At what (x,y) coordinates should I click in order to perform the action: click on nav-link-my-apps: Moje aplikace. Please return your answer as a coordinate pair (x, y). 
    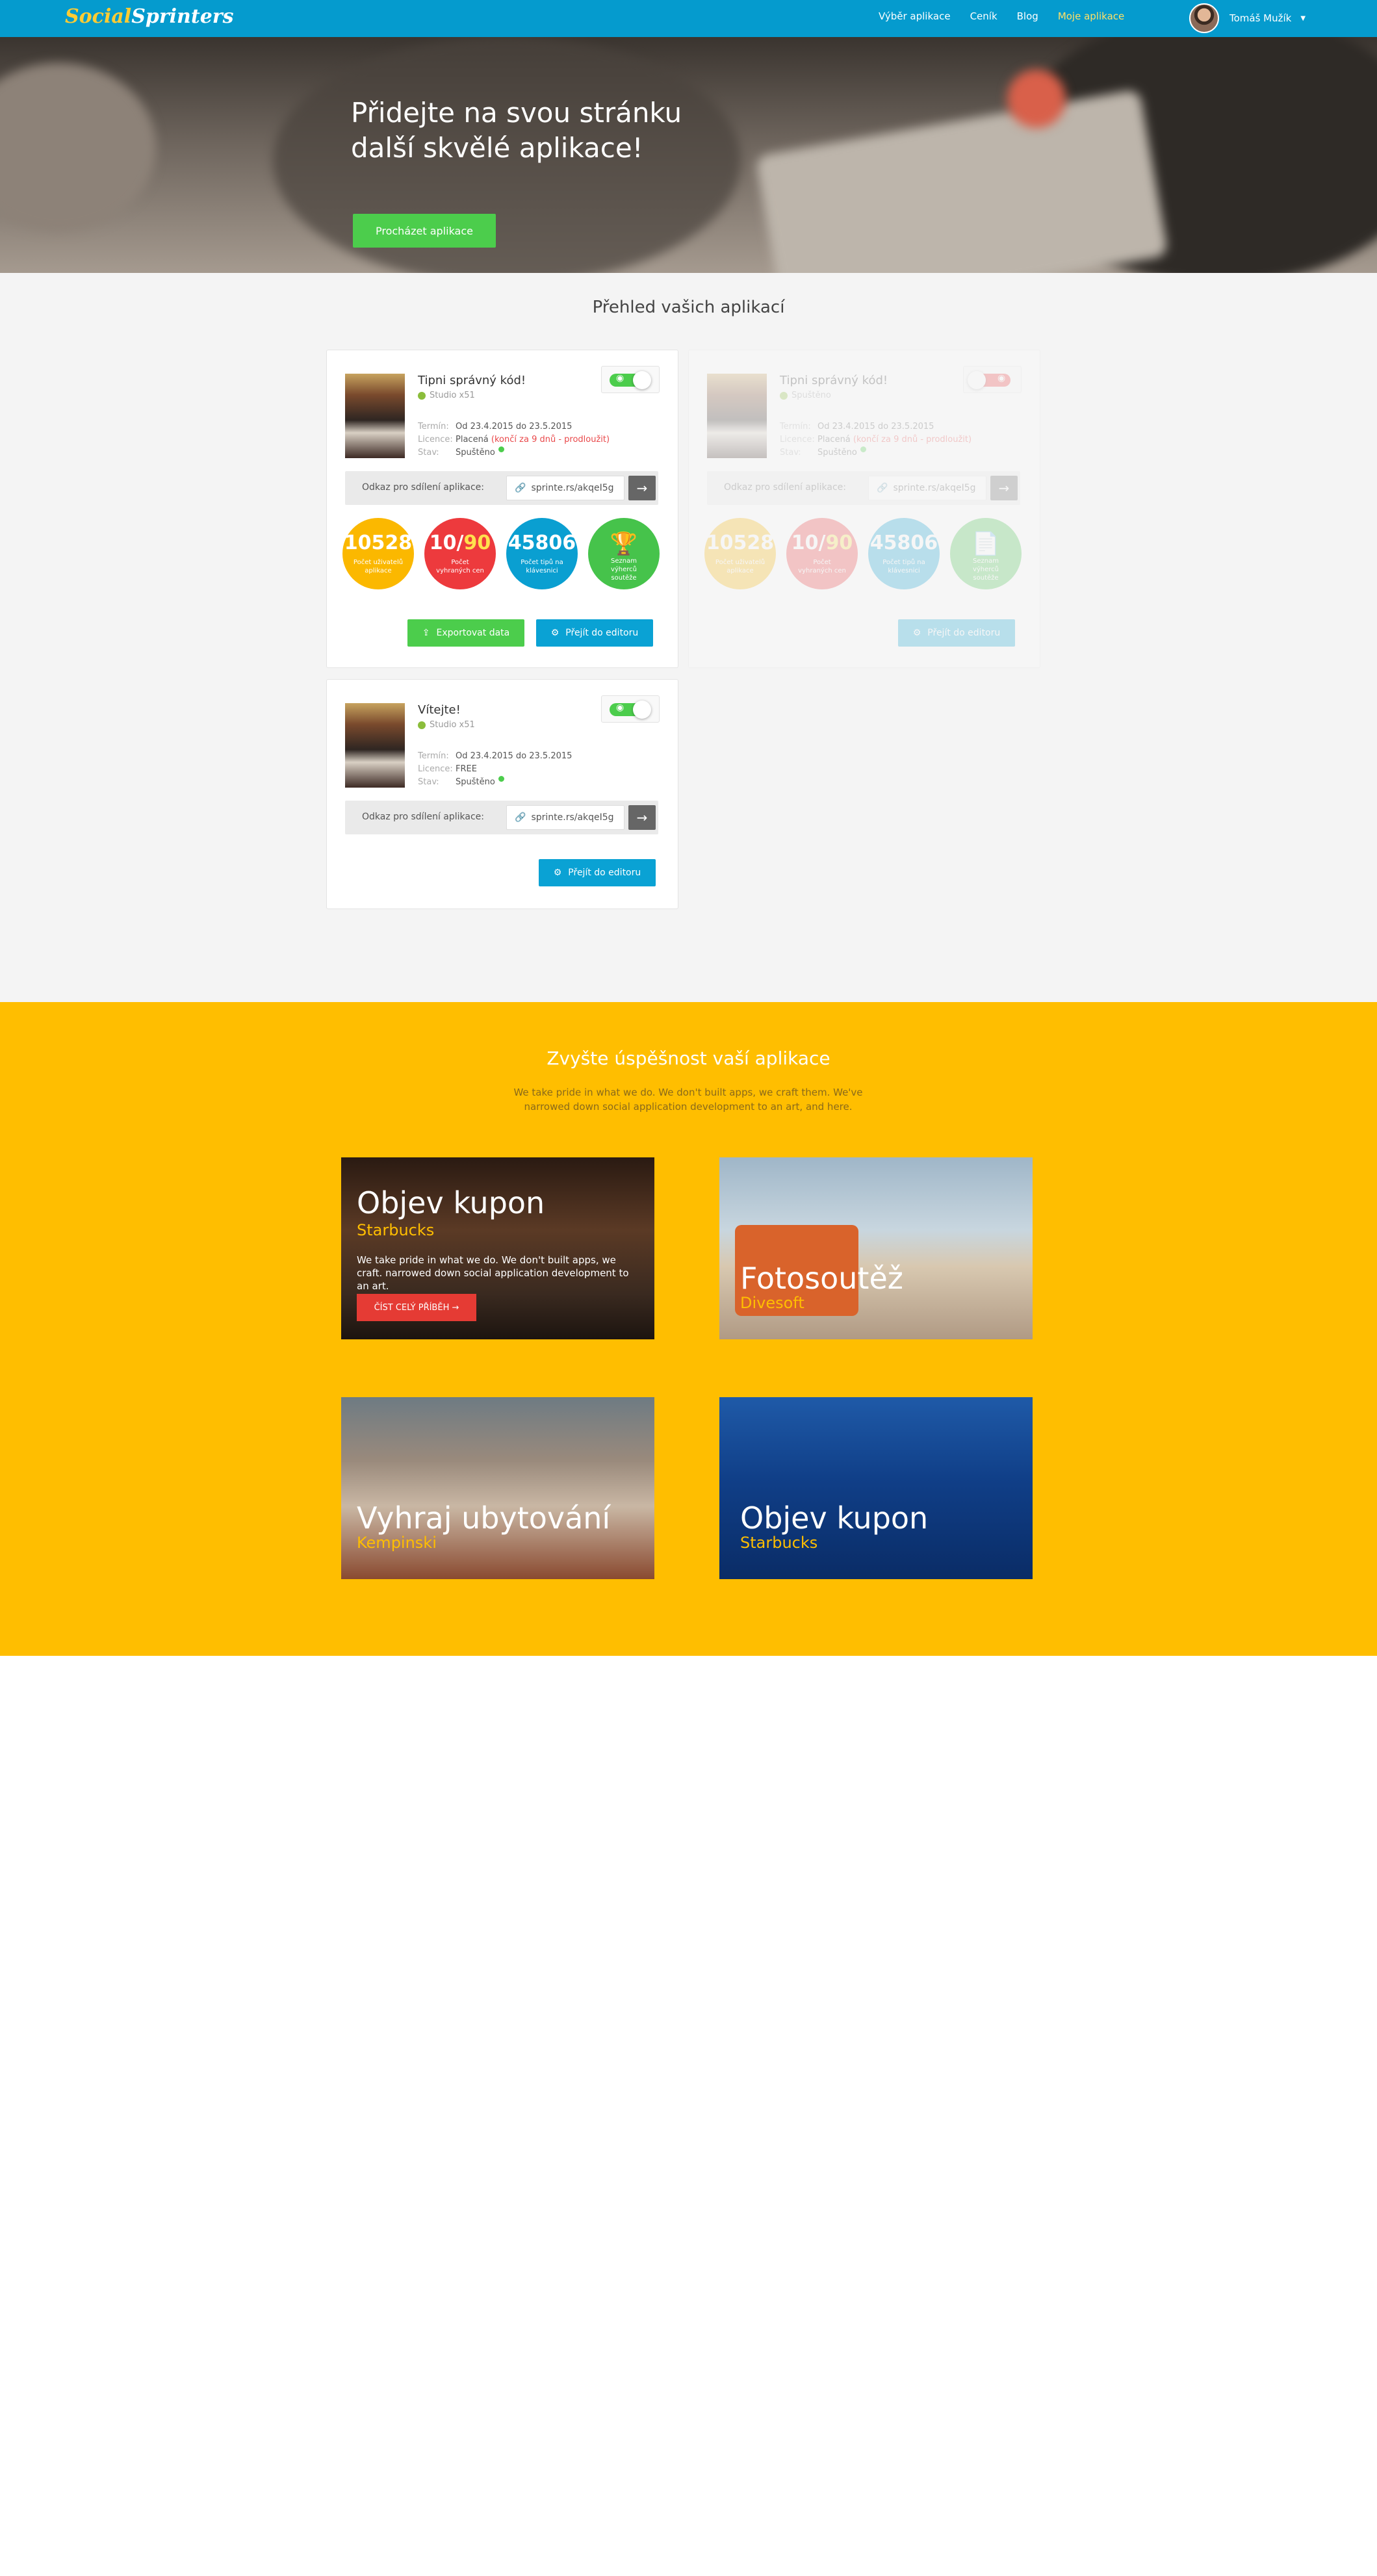
    Looking at the image, I should click on (1091, 16).